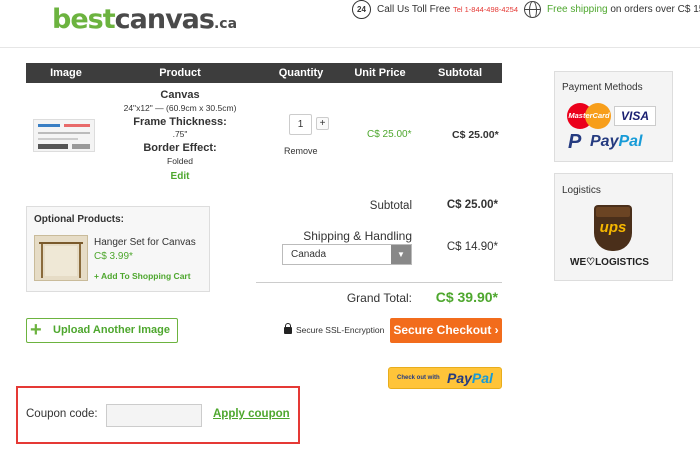  Describe the element at coordinates (630, 141) in the screenshot. I see `paypal-pal-text: Pal` at that location.